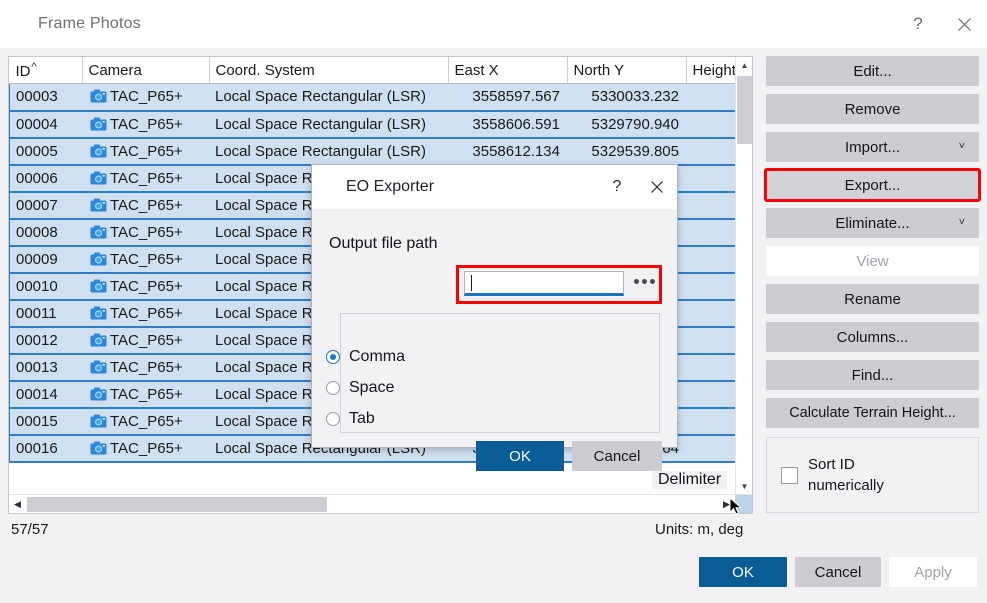  I want to click on vertical-scrollbar: ▲ ▼, so click(743, 276).